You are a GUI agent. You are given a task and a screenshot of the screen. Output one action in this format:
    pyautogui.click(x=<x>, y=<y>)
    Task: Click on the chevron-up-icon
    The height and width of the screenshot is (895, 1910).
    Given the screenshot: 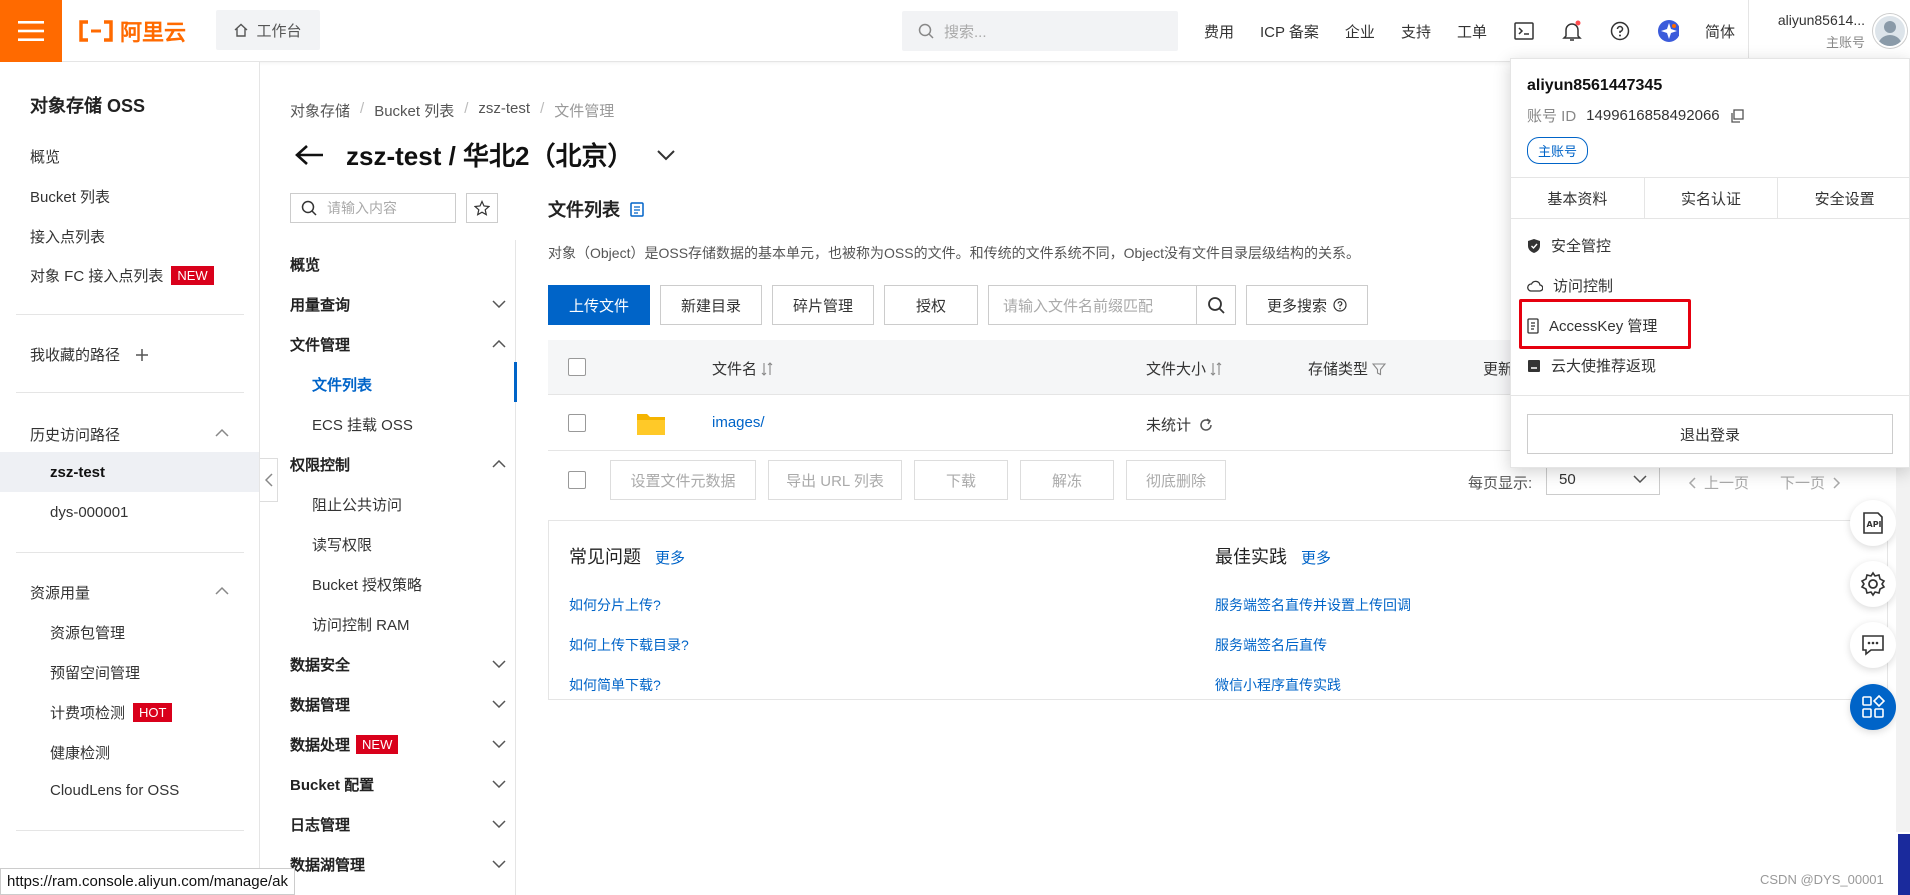 What is the action you would take?
    pyautogui.click(x=222, y=433)
    